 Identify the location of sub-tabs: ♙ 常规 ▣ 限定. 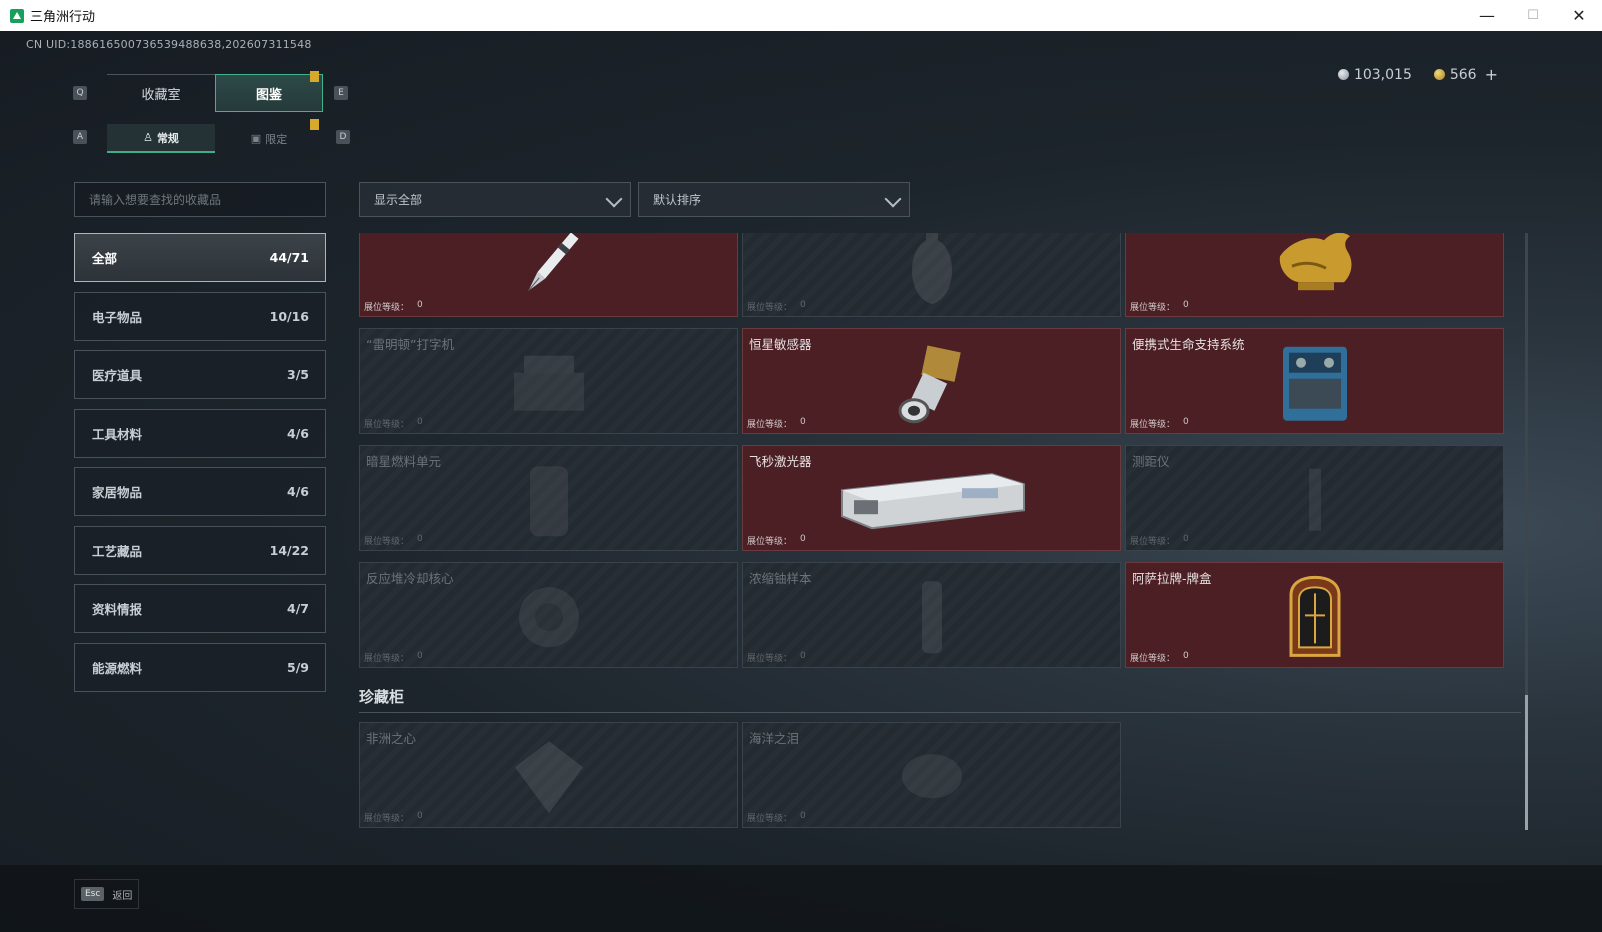
(215, 138).